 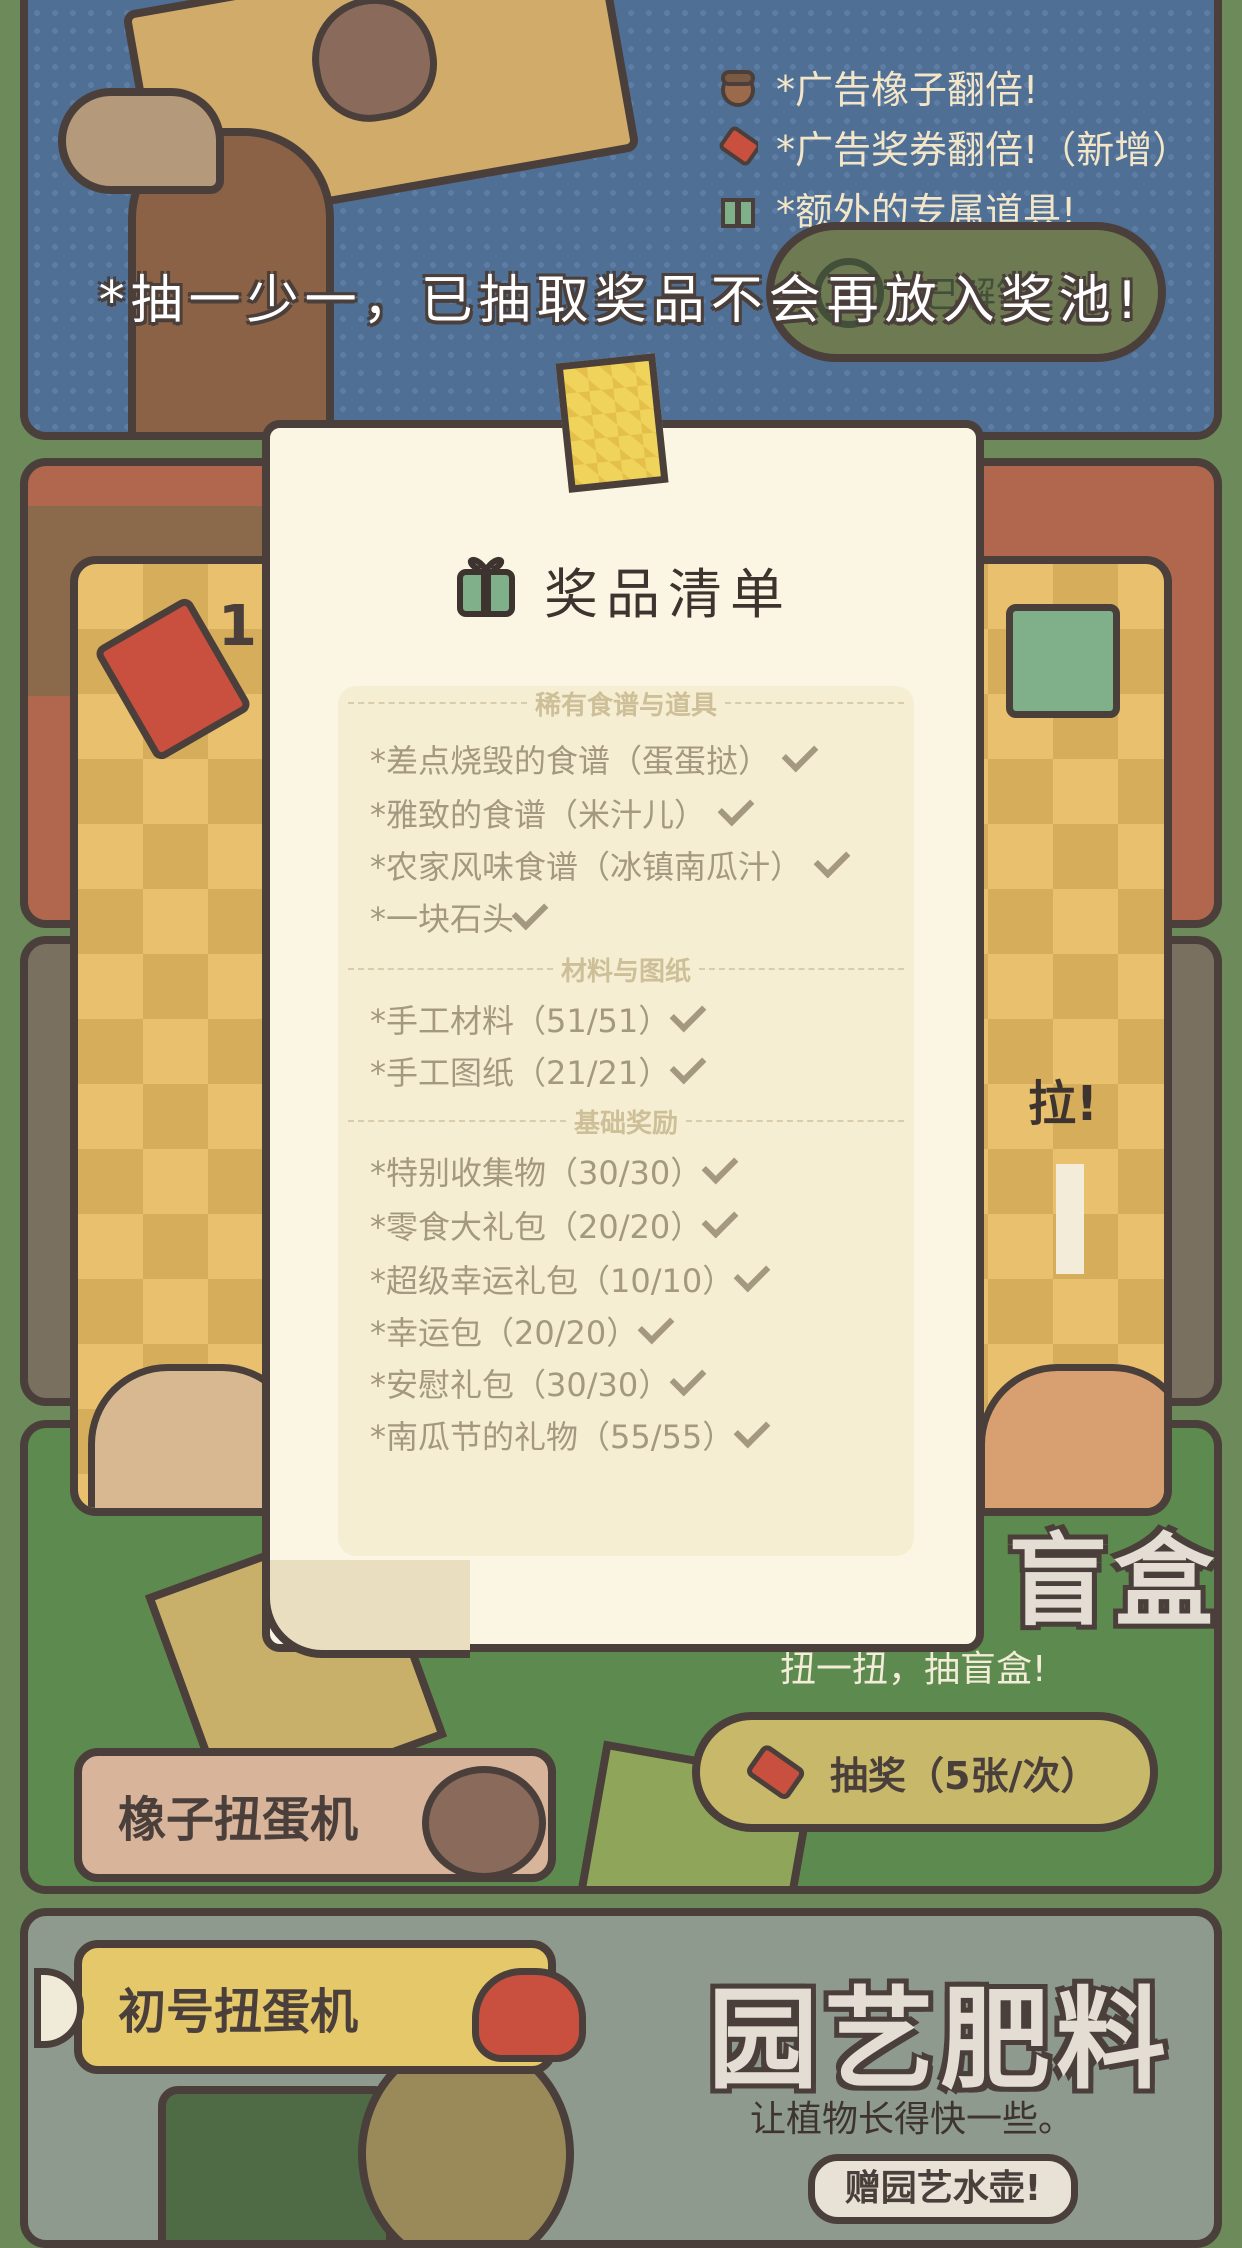 I want to click on lottery-button: 抽奖（5张/次）, so click(x=925, y=1772).